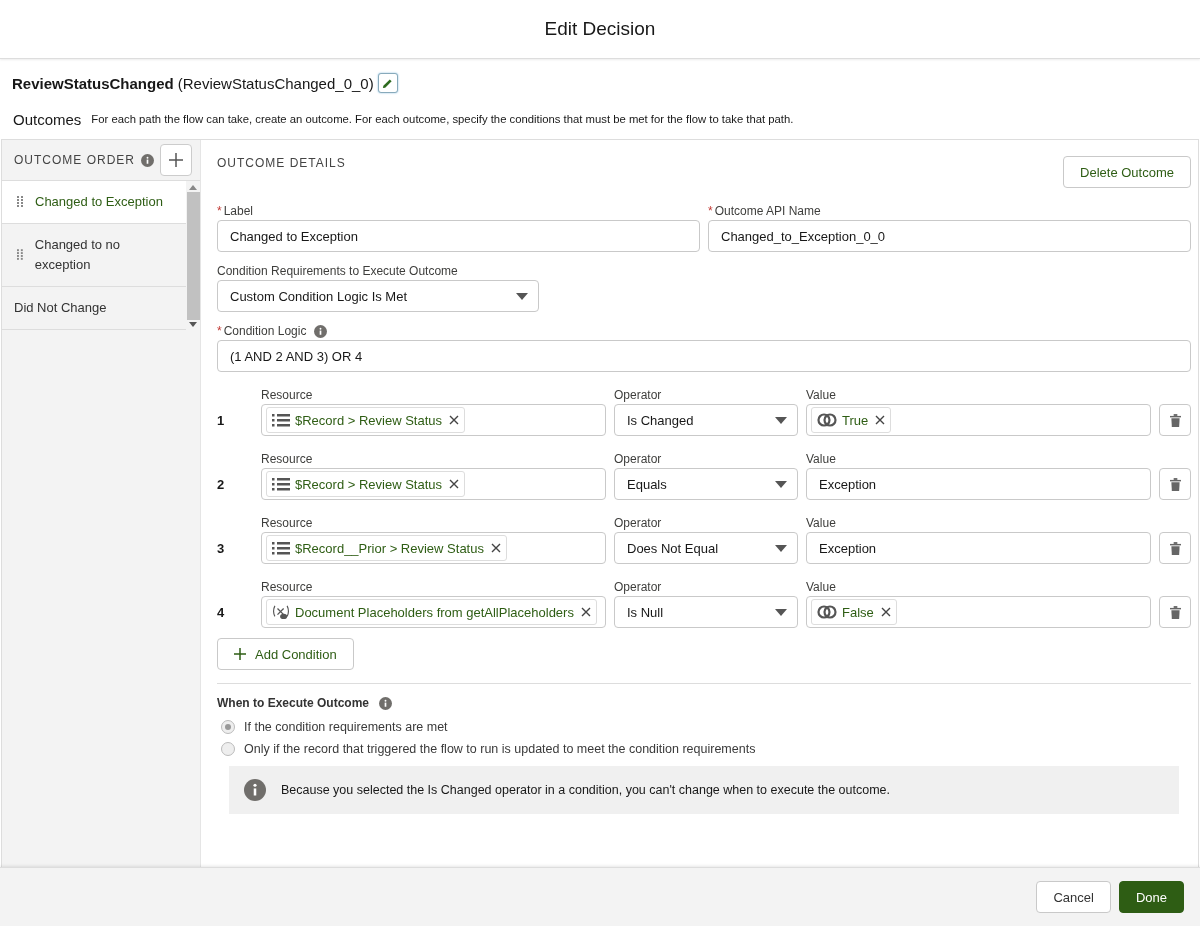 This screenshot has height=926, width=1200. Describe the element at coordinates (706, 548) in the screenshot. I see `operator-select: Does Not Equal` at that location.